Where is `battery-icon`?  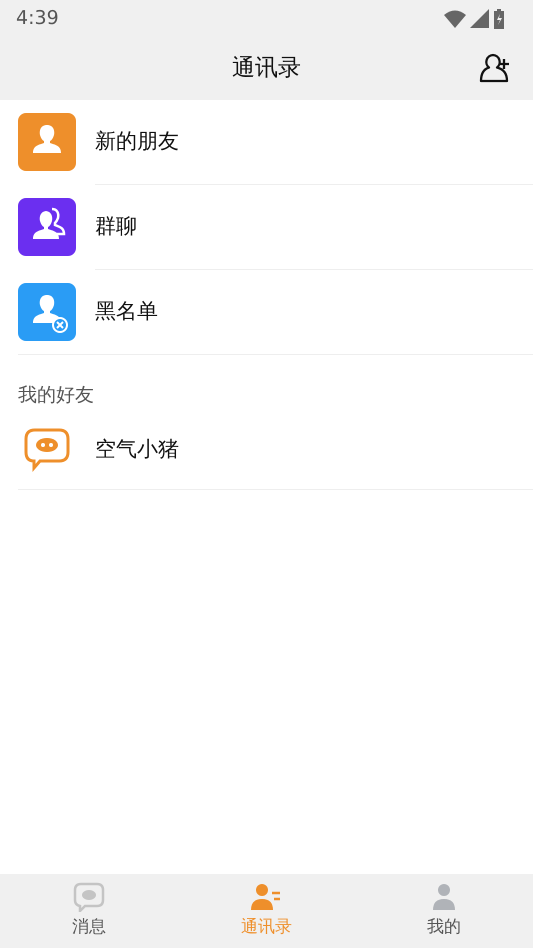 battery-icon is located at coordinates (499, 18).